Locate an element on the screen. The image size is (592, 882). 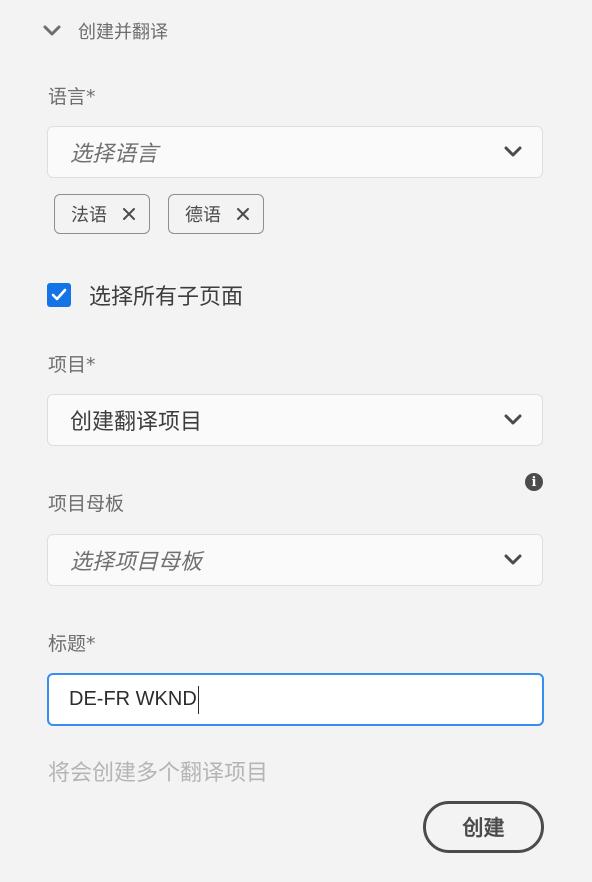
title-label: 标题* is located at coordinates (72, 644).